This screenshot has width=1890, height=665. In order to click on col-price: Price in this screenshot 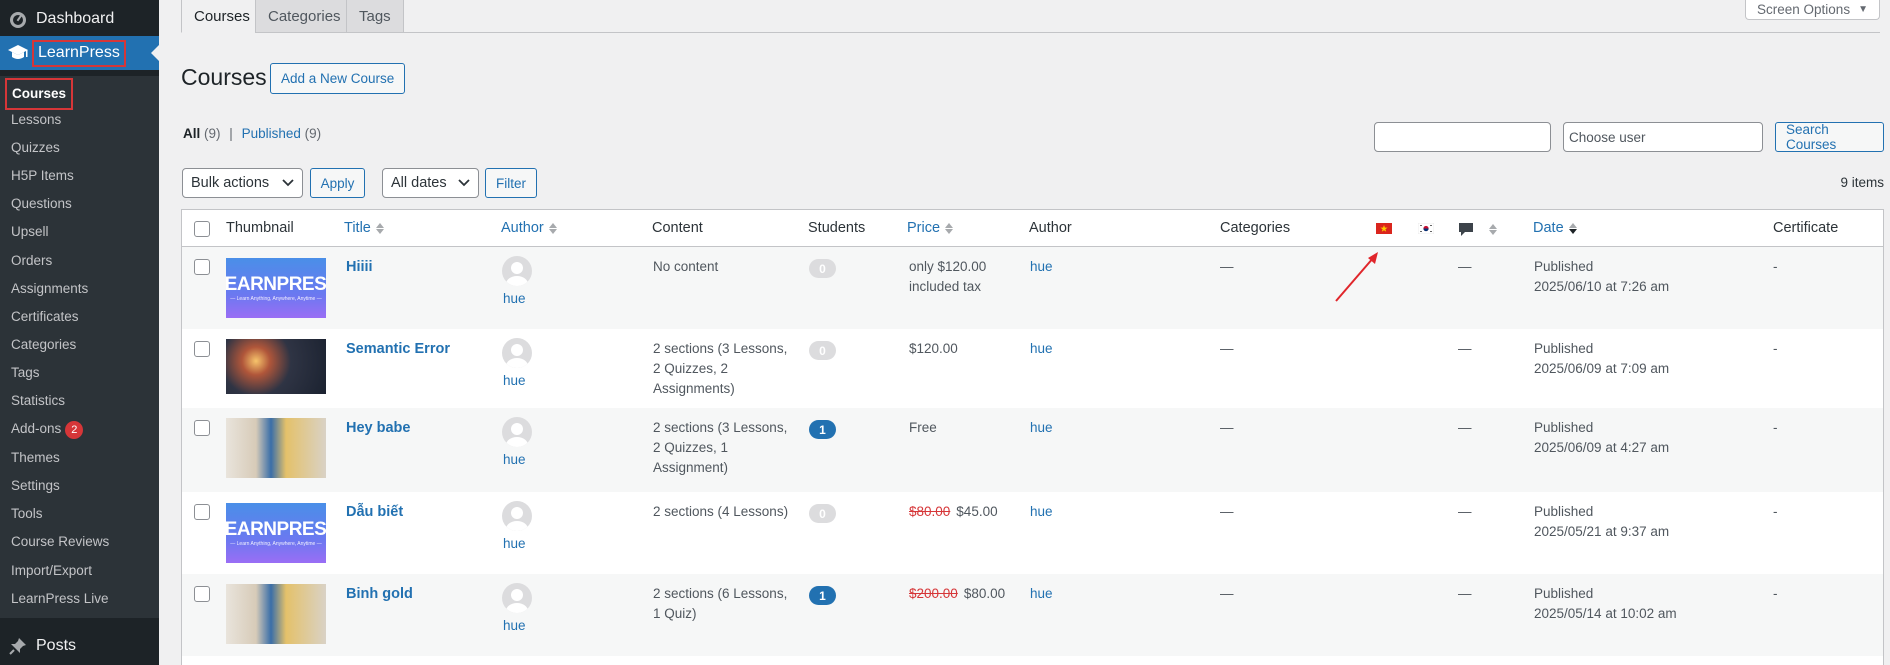, I will do `click(930, 228)`.